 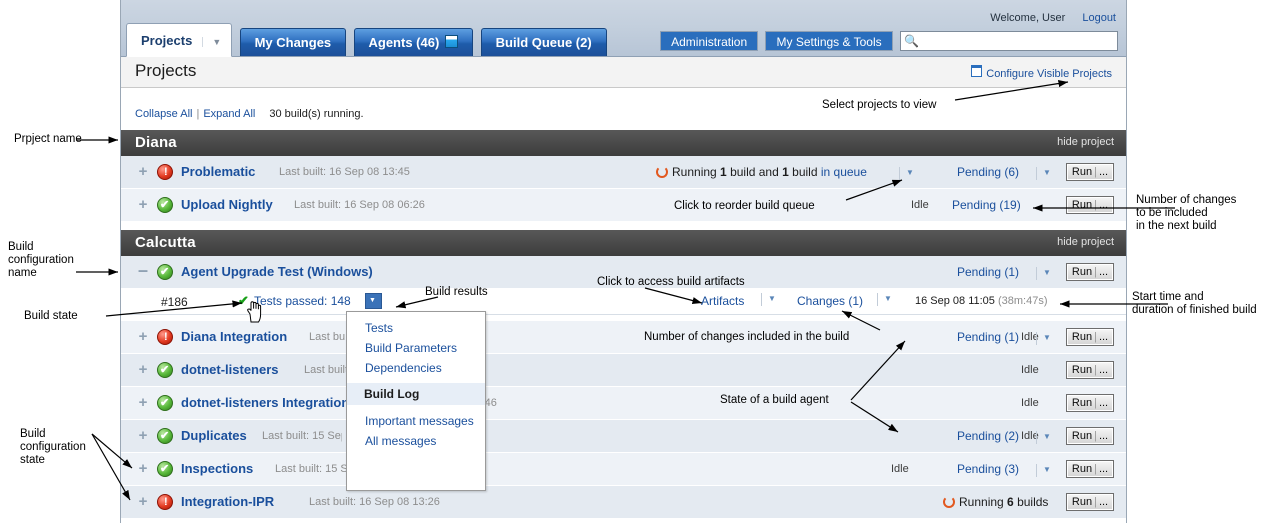 What do you see at coordinates (1010, 502) in the screenshot?
I see `running-builds-count: 6` at bounding box center [1010, 502].